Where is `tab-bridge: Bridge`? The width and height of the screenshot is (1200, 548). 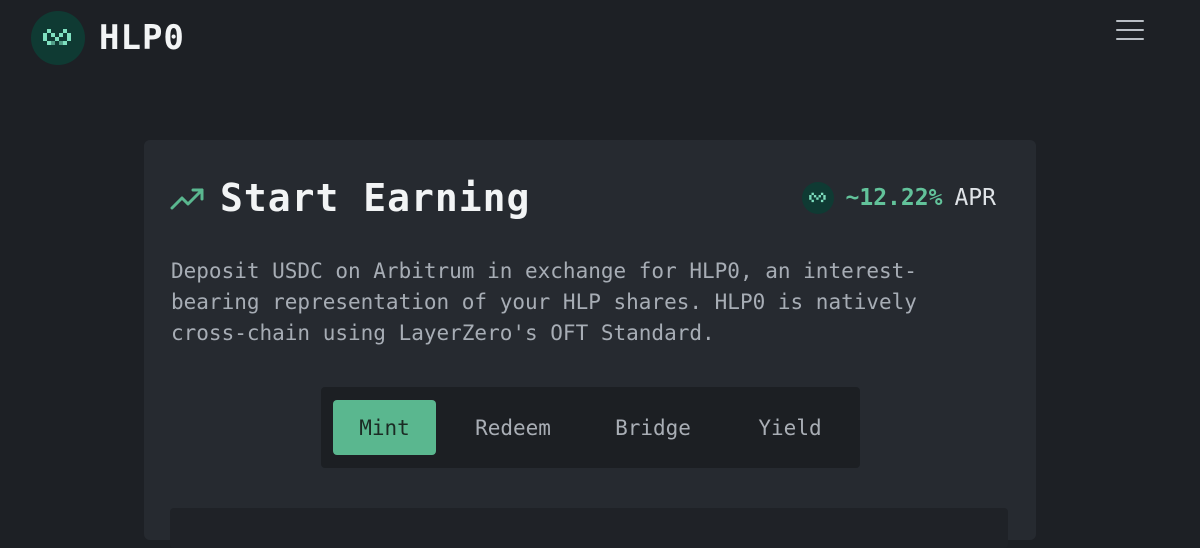
tab-bridge: Bridge is located at coordinates (653, 427).